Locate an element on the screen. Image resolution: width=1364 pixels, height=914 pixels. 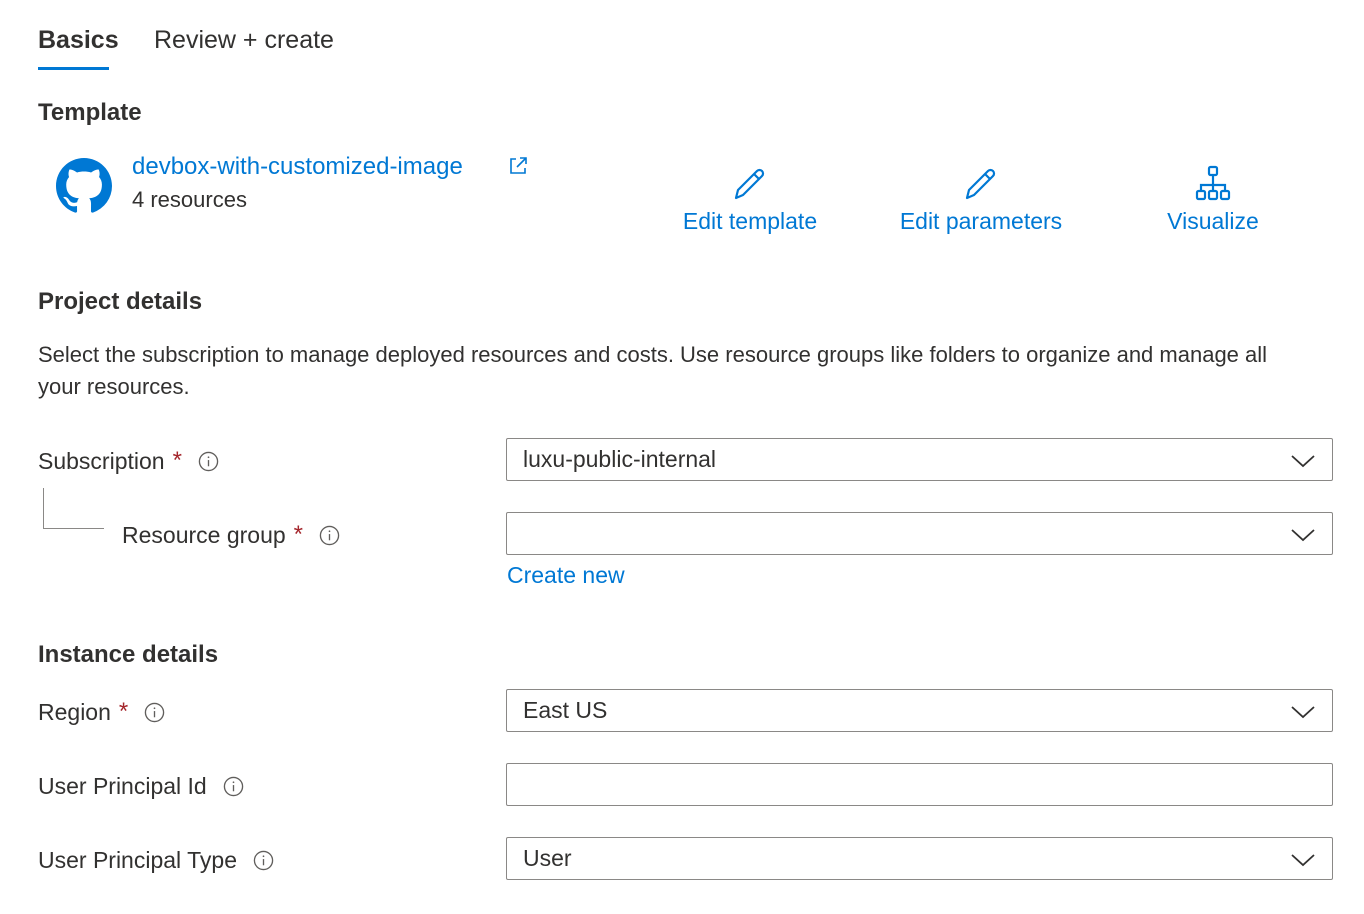
github-icon is located at coordinates (84, 185).